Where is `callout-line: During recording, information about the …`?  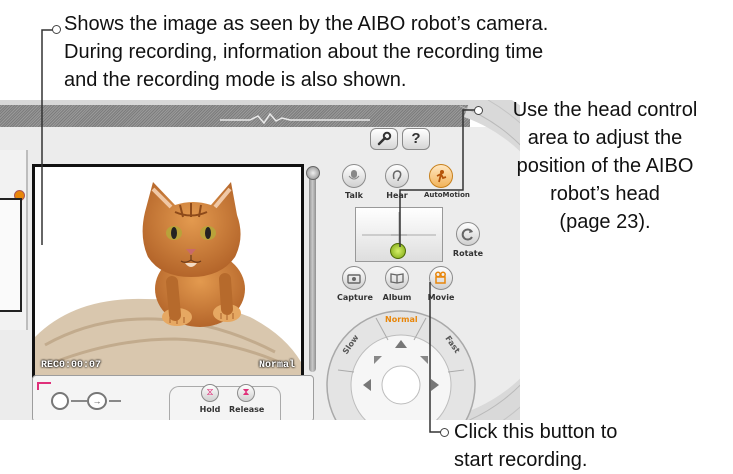
callout-line: During recording, information about the … is located at coordinates (304, 52).